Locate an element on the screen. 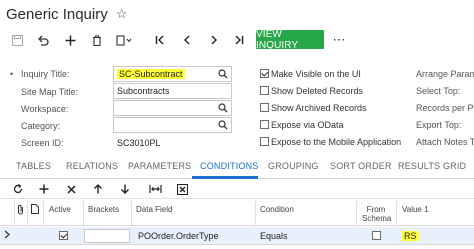 This screenshot has height=249, width=474. export-excel-icon is located at coordinates (182, 189).